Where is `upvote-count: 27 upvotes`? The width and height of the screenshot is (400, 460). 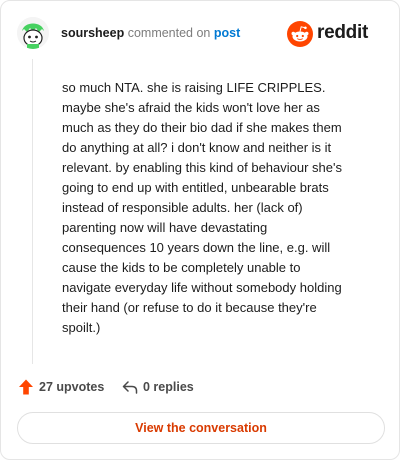 upvote-count: 27 upvotes is located at coordinates (72, 387).